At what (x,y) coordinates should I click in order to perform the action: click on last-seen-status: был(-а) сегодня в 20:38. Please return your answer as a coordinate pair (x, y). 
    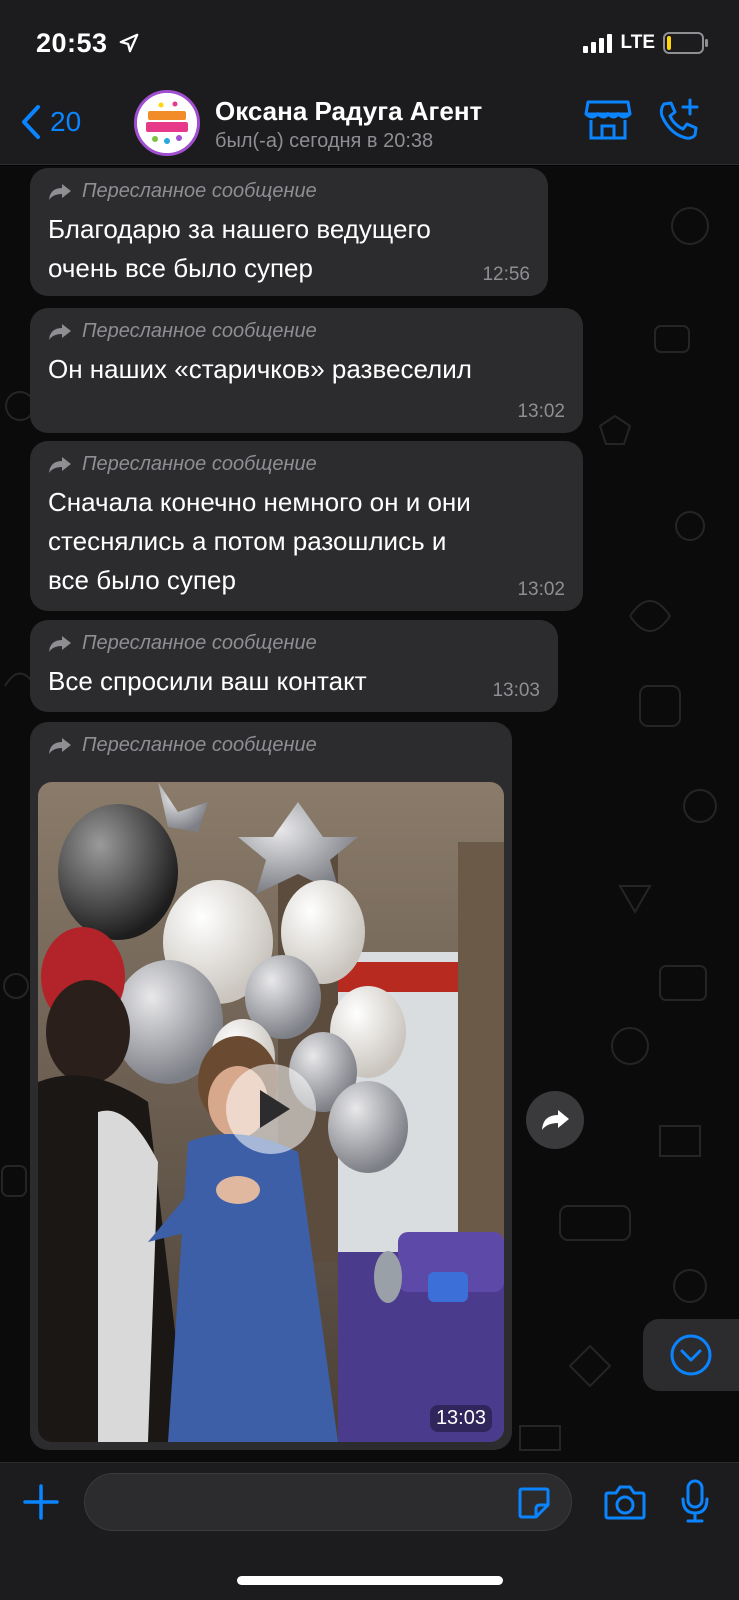
    Looking at the image, I should click on (324, 141).